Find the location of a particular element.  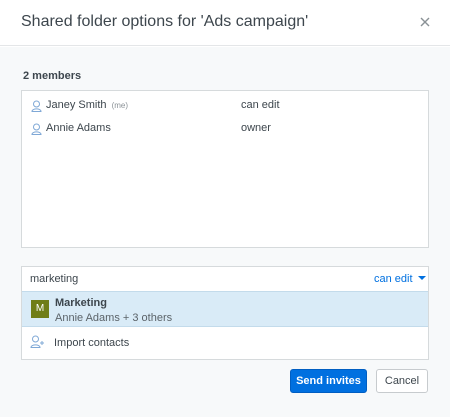

dialog-title: Shared folder options for 'Ads campaign' is located at coordinates (165, 21).